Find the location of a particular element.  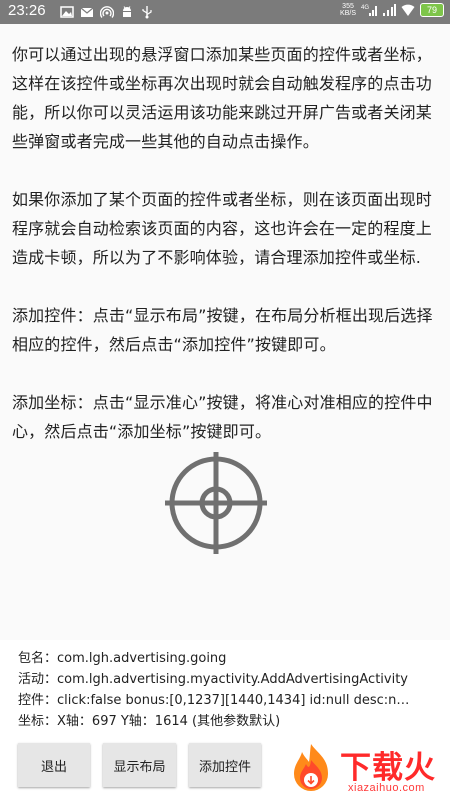

image-notification-icon is located at coordinates (67, 12).